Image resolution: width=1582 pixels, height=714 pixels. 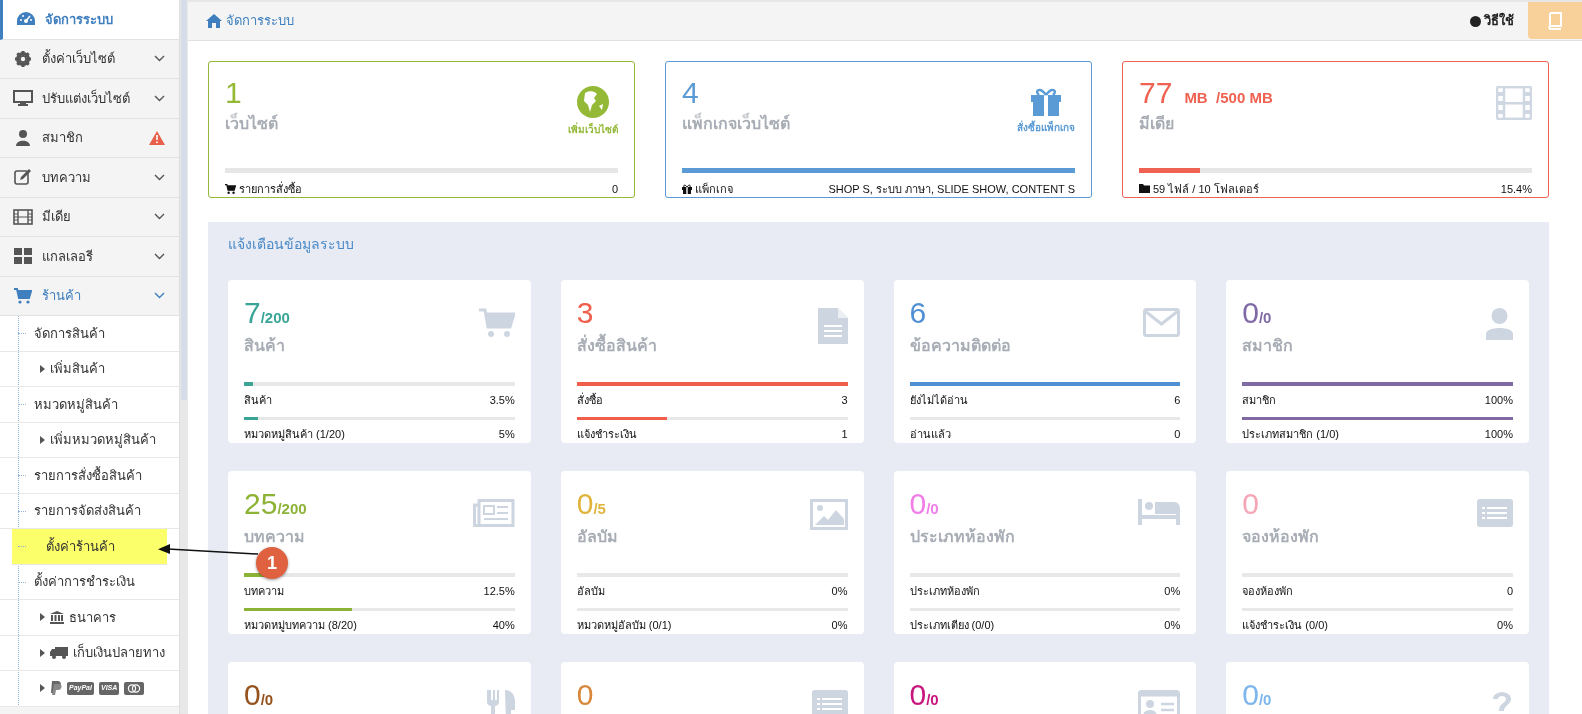 I want to click on row-value: 3.5%, so click(x=502, y=401).